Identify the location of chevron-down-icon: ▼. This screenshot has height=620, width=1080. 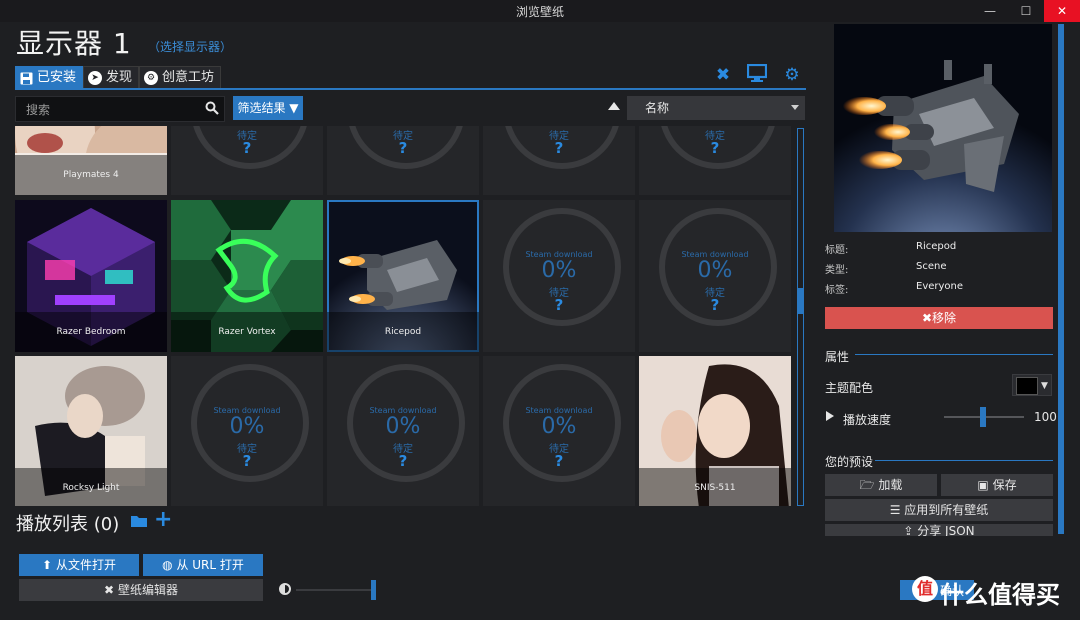
(1044, 386).